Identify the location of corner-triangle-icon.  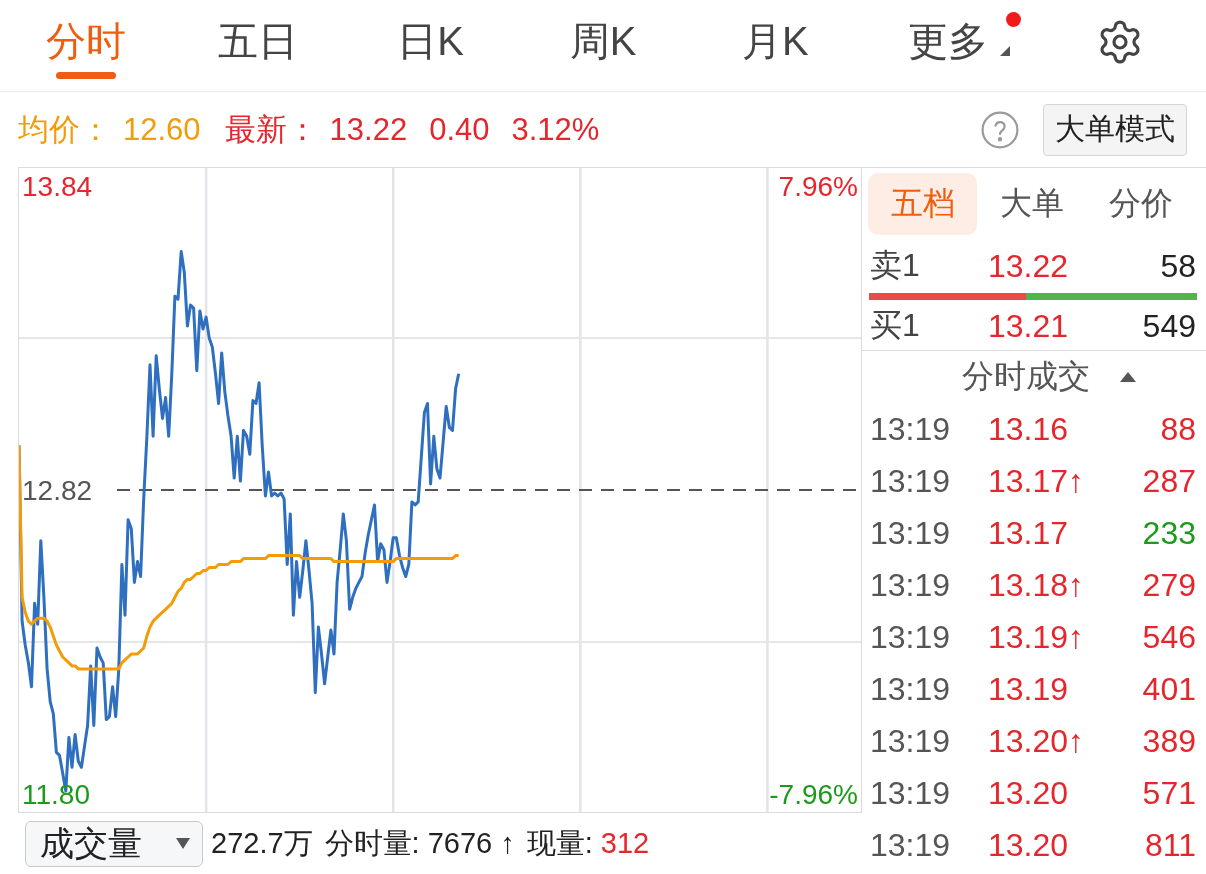
(1004, 51).